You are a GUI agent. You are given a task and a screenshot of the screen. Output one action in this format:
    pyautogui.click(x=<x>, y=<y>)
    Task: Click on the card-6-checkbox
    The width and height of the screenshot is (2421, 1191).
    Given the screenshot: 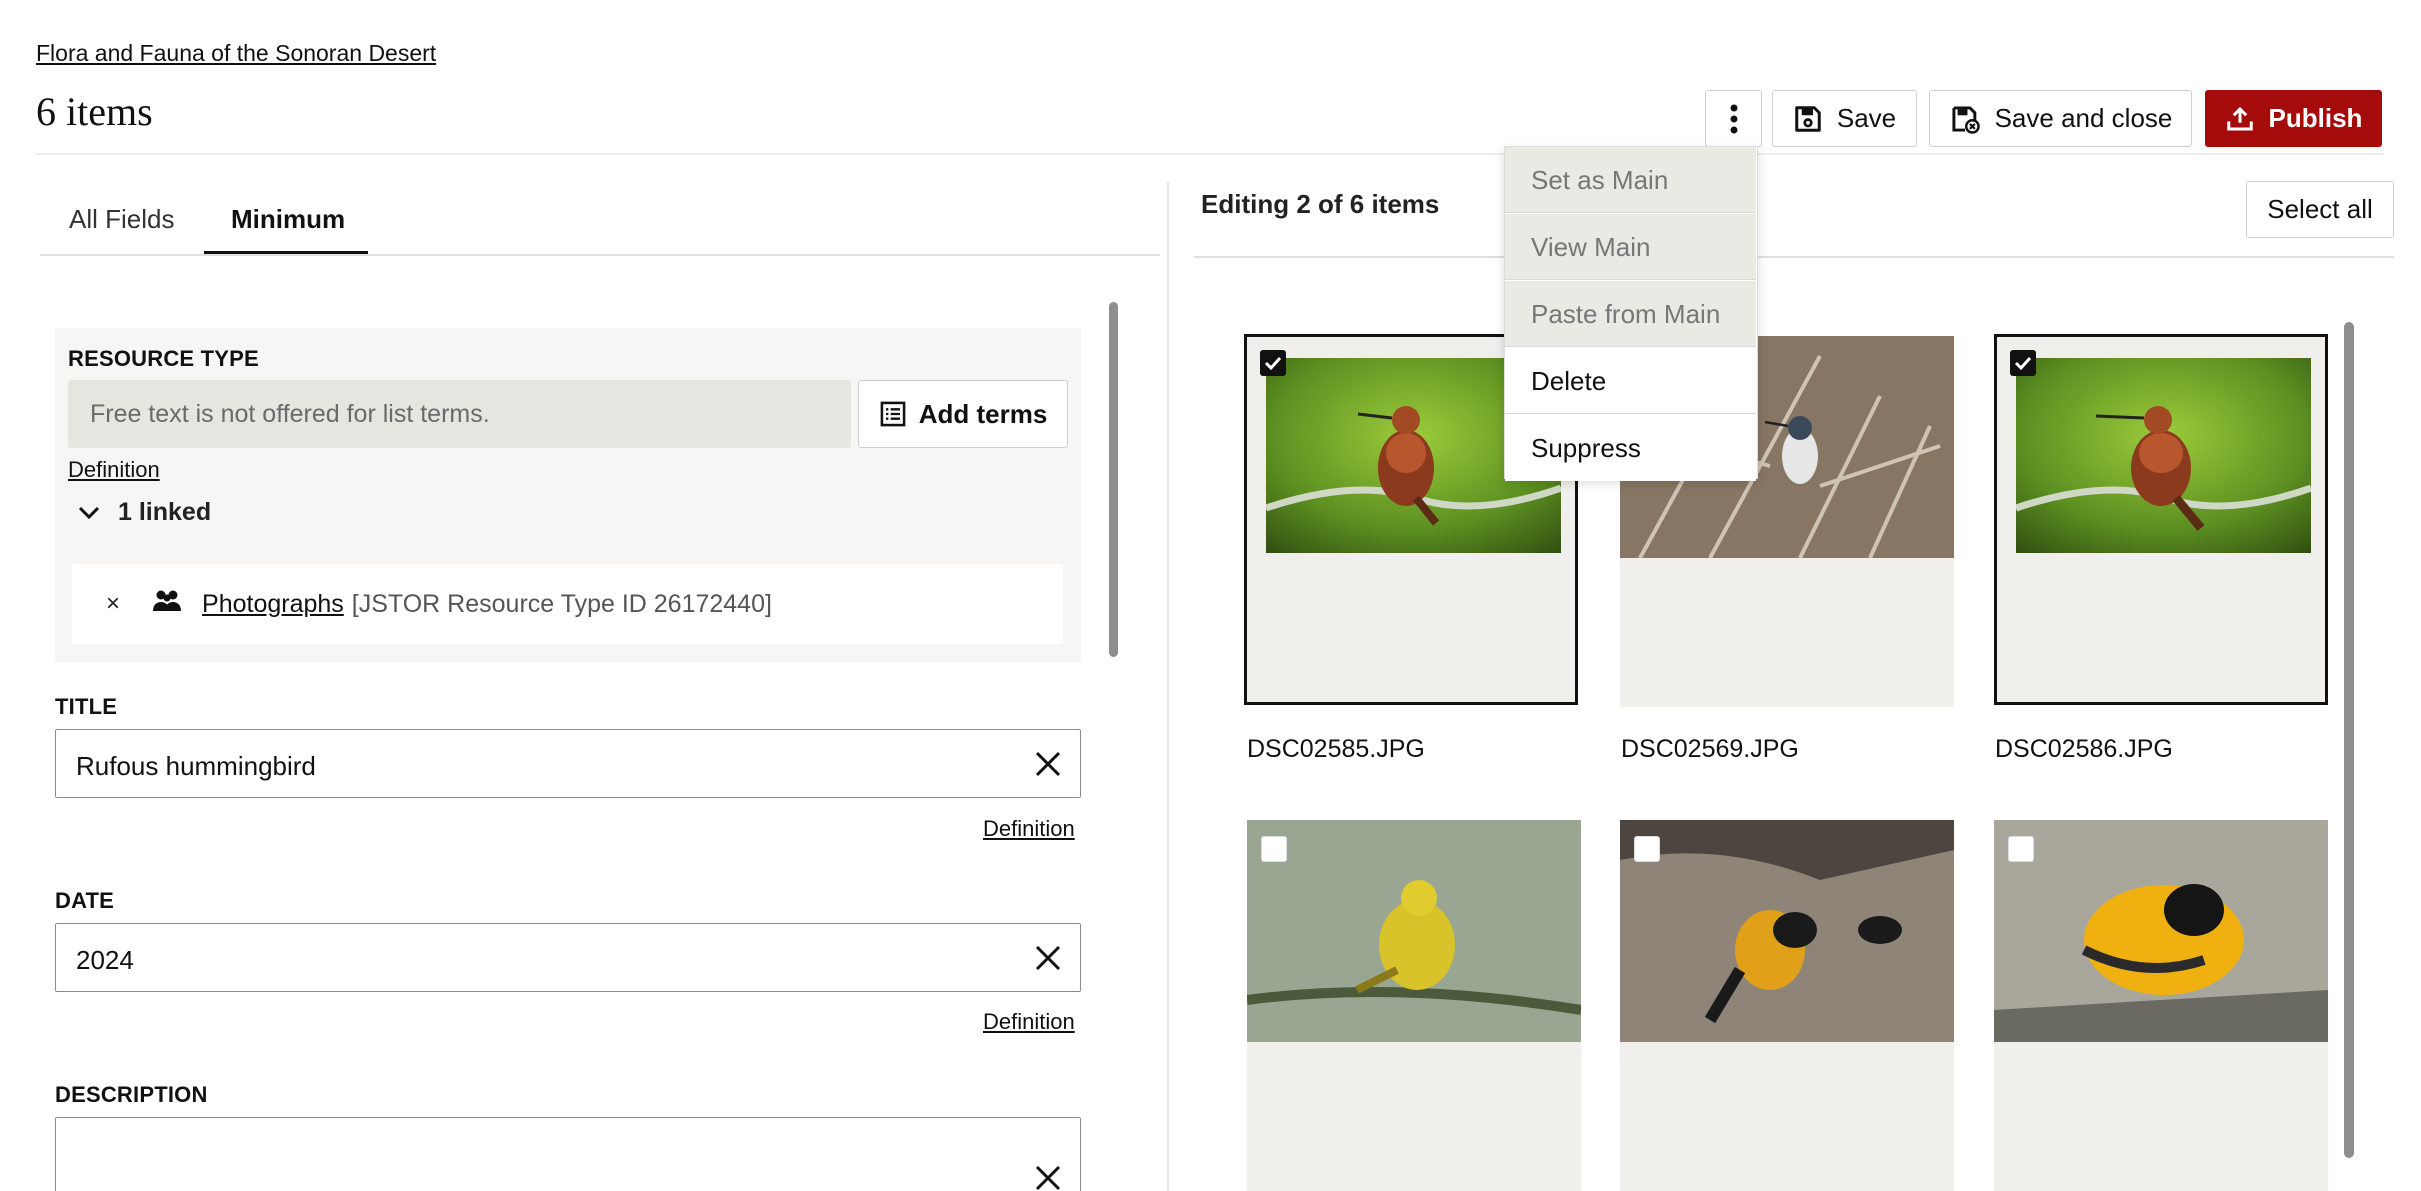 What is the action you would take?
    pyautogui.click(x=2021, y=849)
    